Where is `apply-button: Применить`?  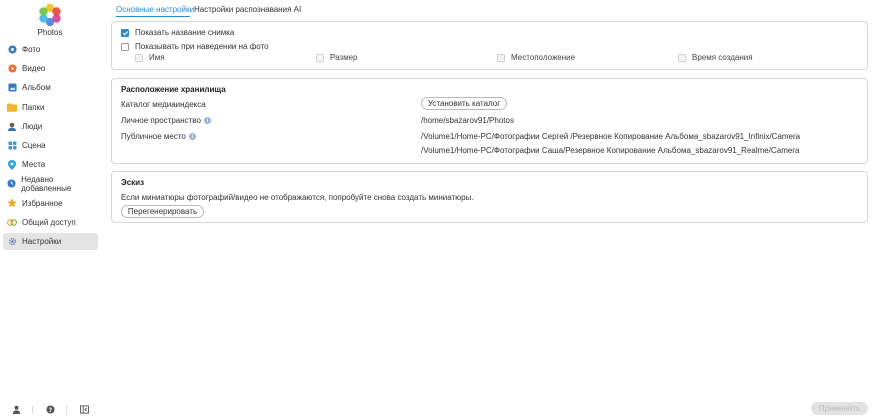
apply-button: Применить is located at coordinates (839, 408).